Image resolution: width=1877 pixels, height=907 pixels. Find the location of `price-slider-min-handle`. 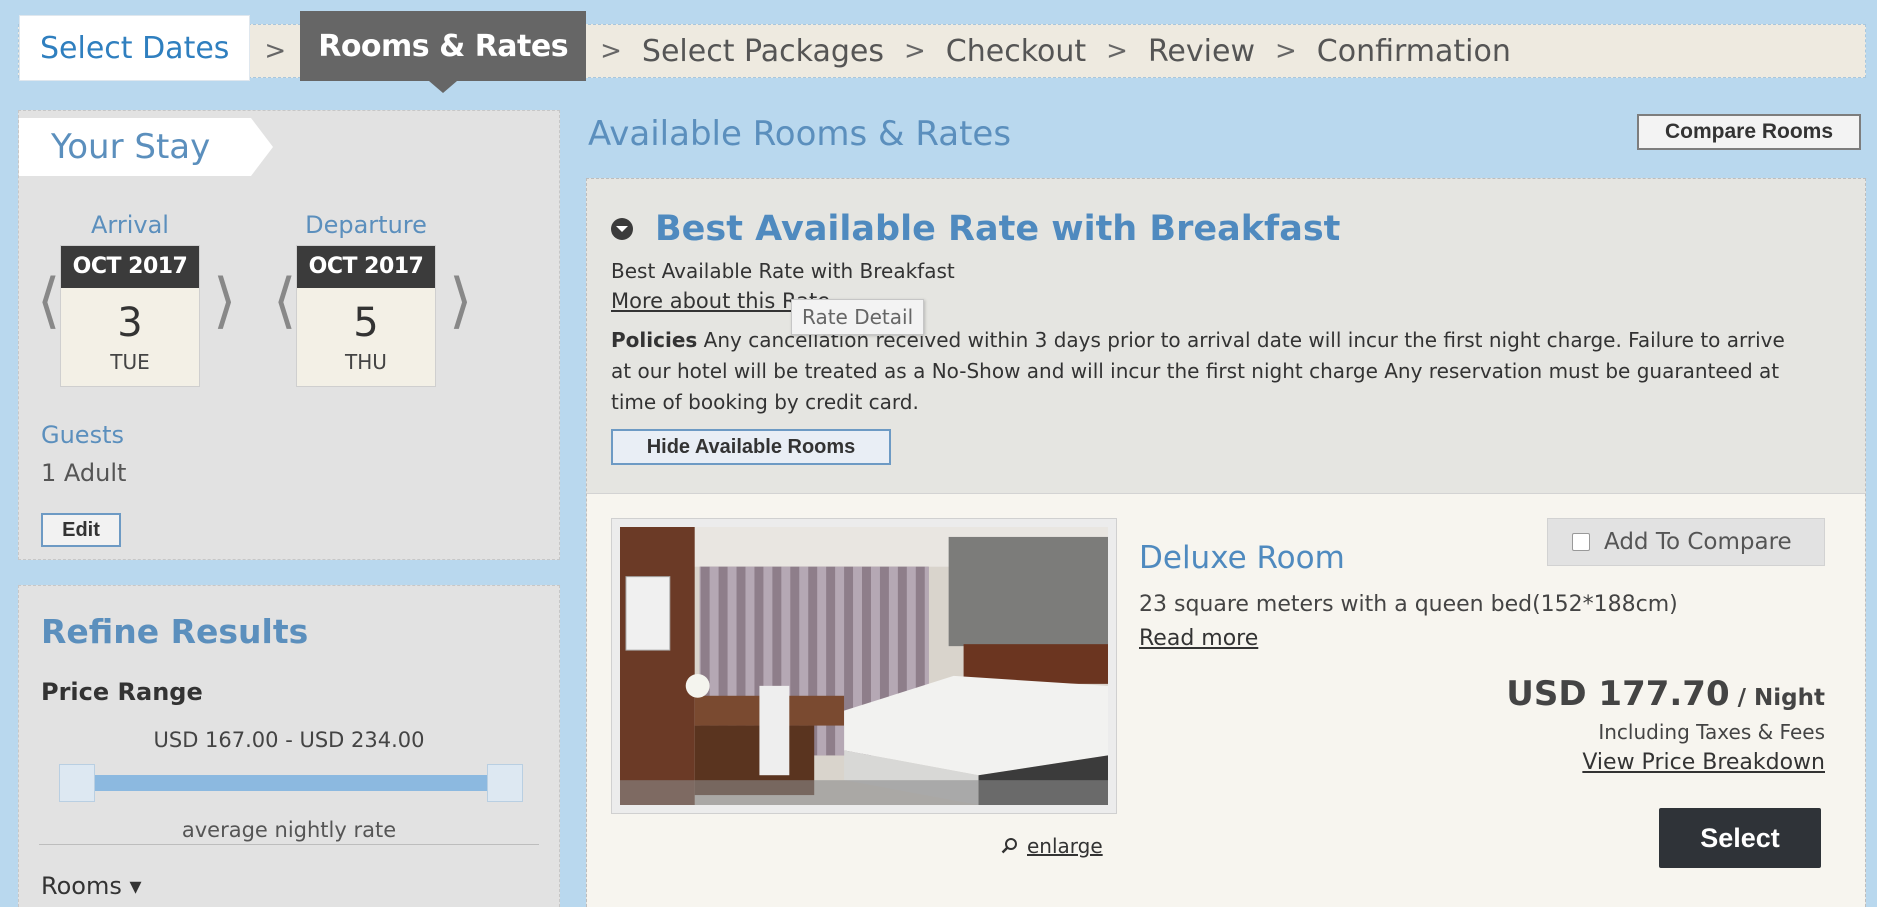

price-slider-min-handle is located at coordinates (77, 783).